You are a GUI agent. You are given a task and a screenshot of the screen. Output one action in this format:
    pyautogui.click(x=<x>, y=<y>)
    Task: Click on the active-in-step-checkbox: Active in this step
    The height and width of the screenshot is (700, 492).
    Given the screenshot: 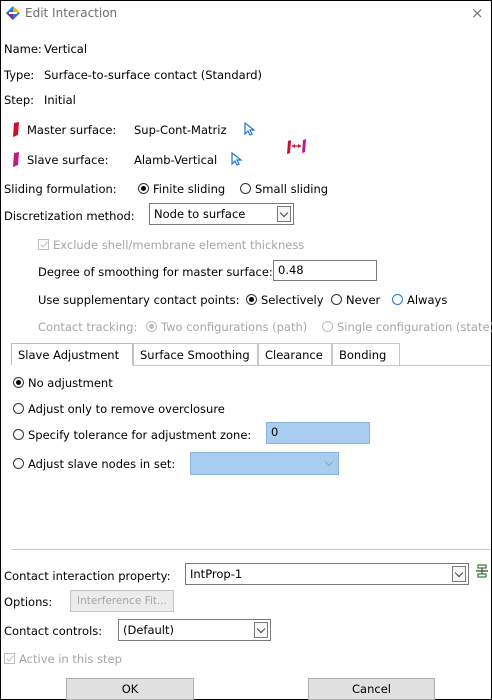 What is the action you would take?
    pyautogui.click(x=63, y=659)
    